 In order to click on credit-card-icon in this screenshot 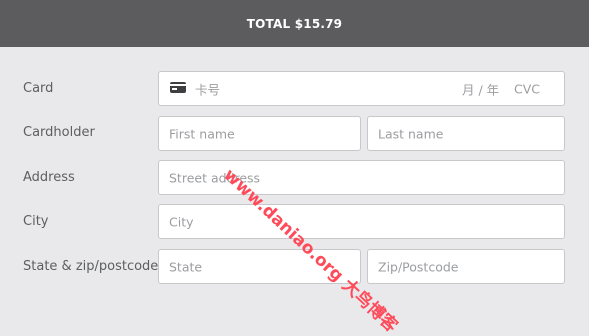, I will do `click(178, 87)`.